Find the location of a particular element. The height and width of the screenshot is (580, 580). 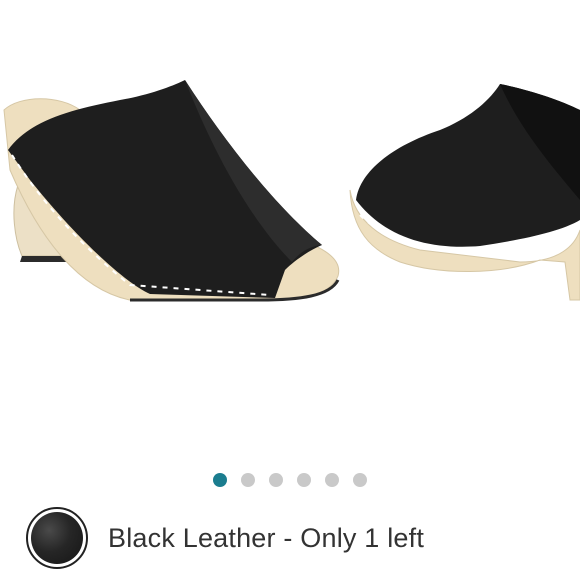

color-swatch-black-leather is located at coordinates (57, 538).